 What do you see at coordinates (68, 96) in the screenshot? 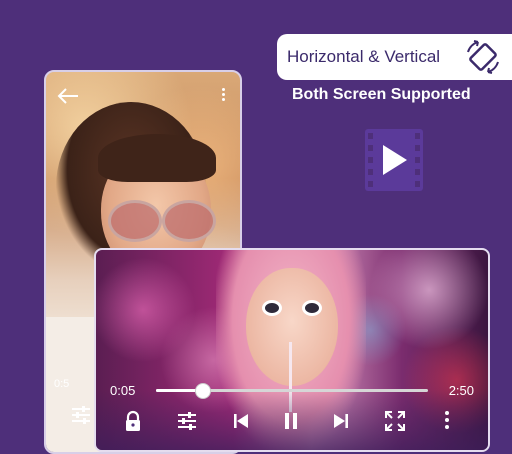
I see `back-arrow-icon` at bounding box center [68, 96].